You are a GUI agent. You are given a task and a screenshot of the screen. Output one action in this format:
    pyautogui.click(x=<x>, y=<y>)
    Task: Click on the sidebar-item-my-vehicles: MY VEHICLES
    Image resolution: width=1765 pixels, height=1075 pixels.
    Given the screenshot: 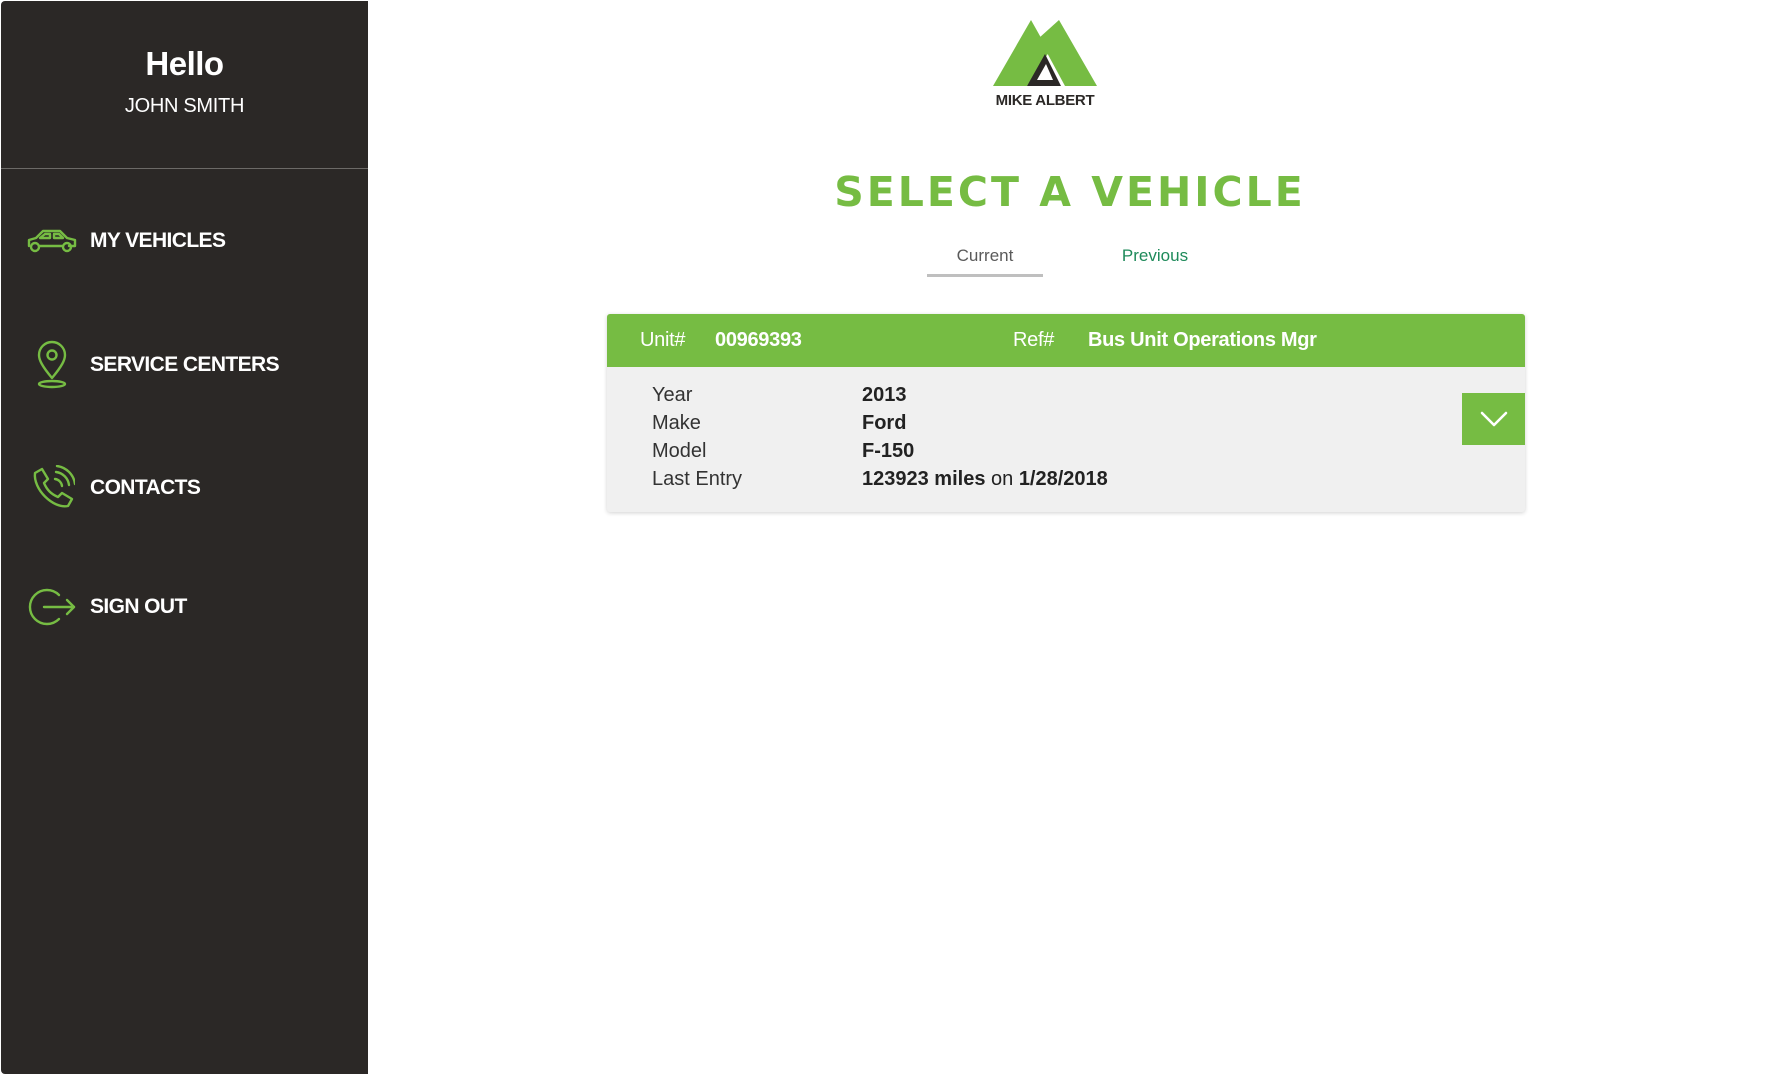 What is the action you would take?
    pyautogui.click(x=184, y=241)
    